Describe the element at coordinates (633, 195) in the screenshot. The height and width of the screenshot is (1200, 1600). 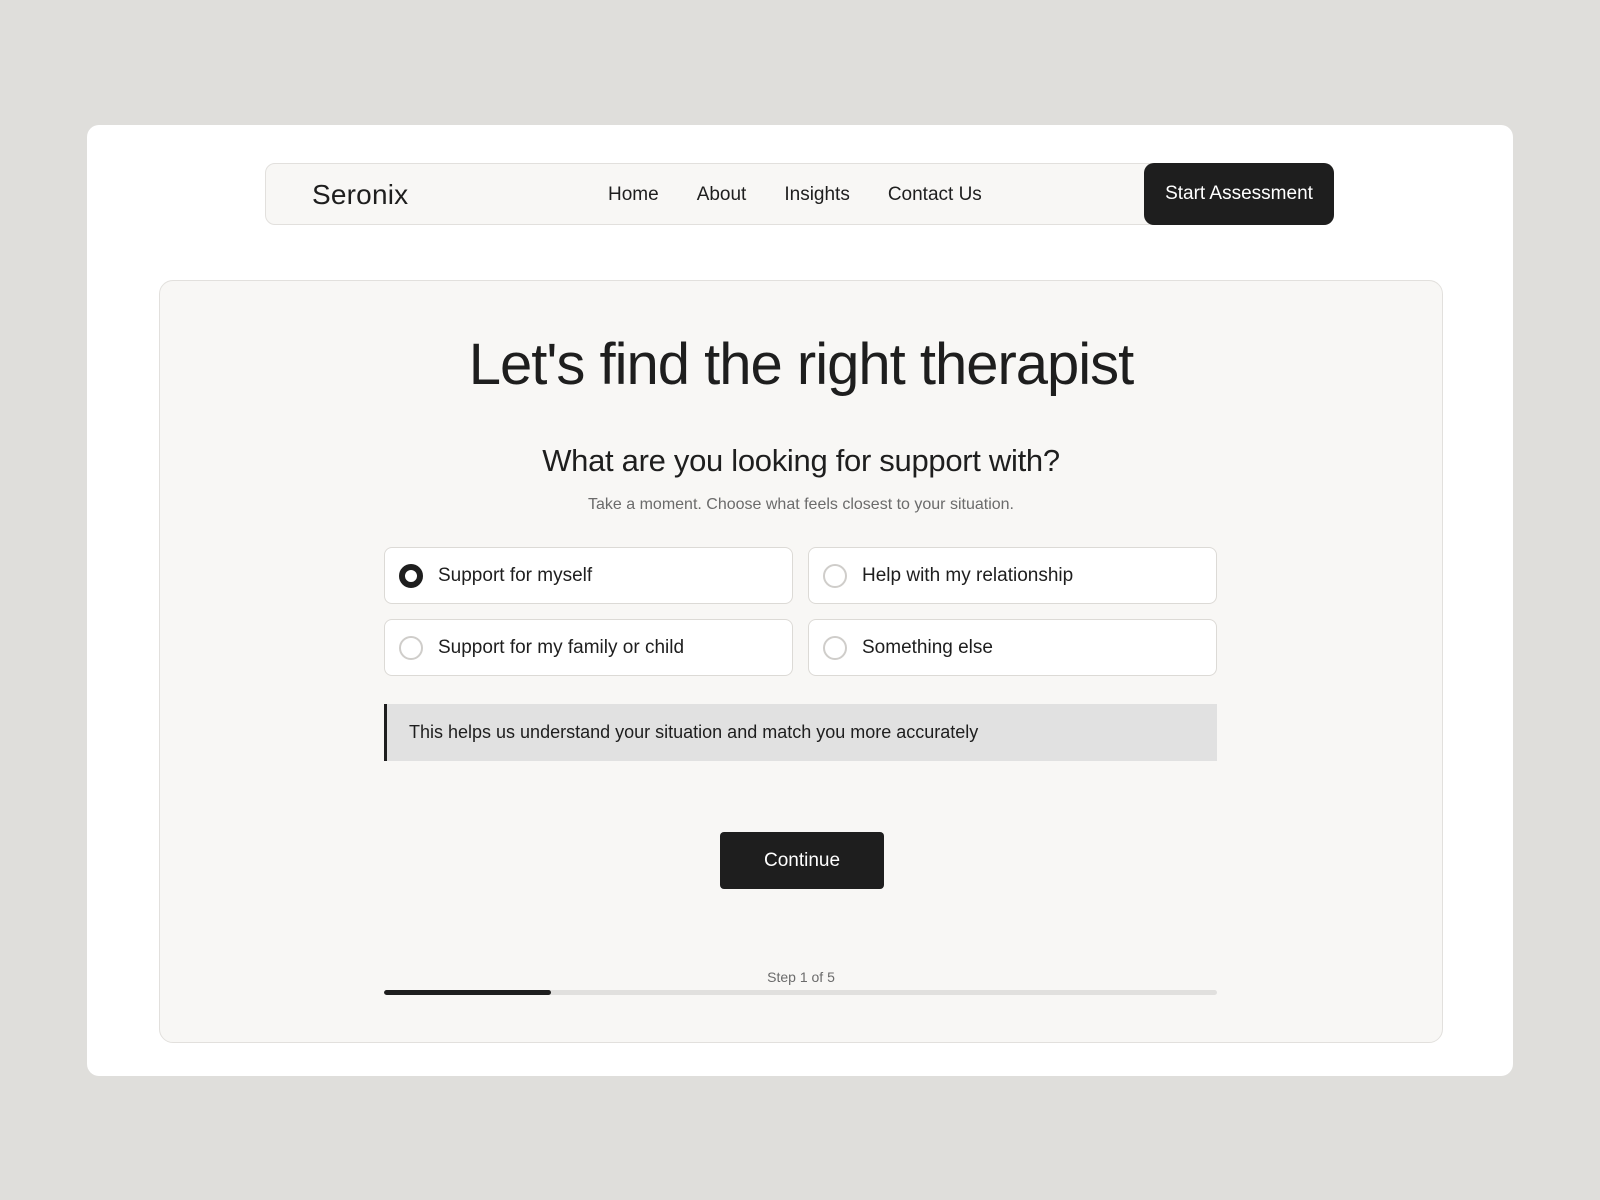
I see `nav-link-home: Home` at that location.